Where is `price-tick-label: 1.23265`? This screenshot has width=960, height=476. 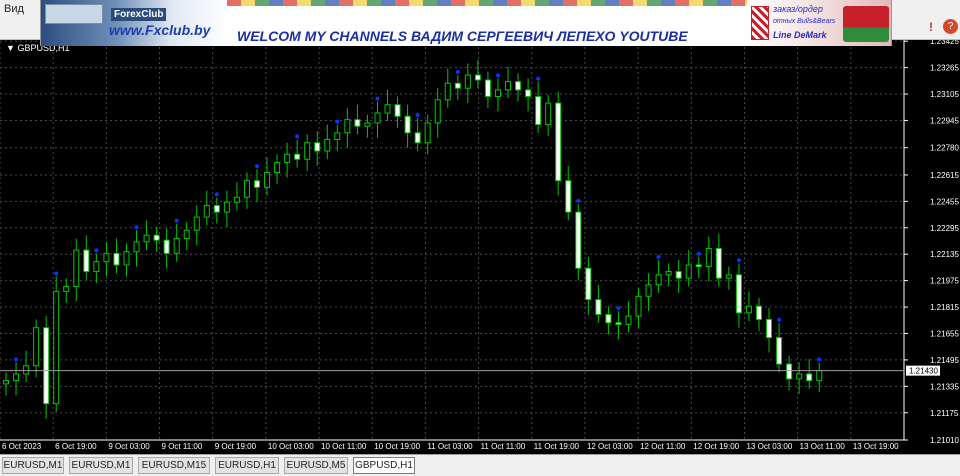 price-tick-label: 1.23265 is located at coordinates (944, 68).